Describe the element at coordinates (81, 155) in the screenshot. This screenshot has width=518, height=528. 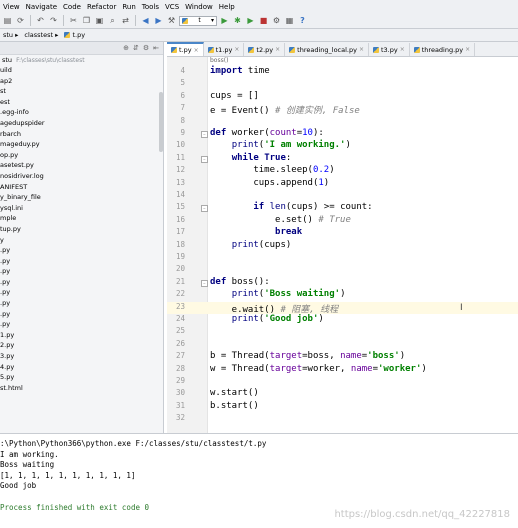
I see `tree-item: op.py` at that location.